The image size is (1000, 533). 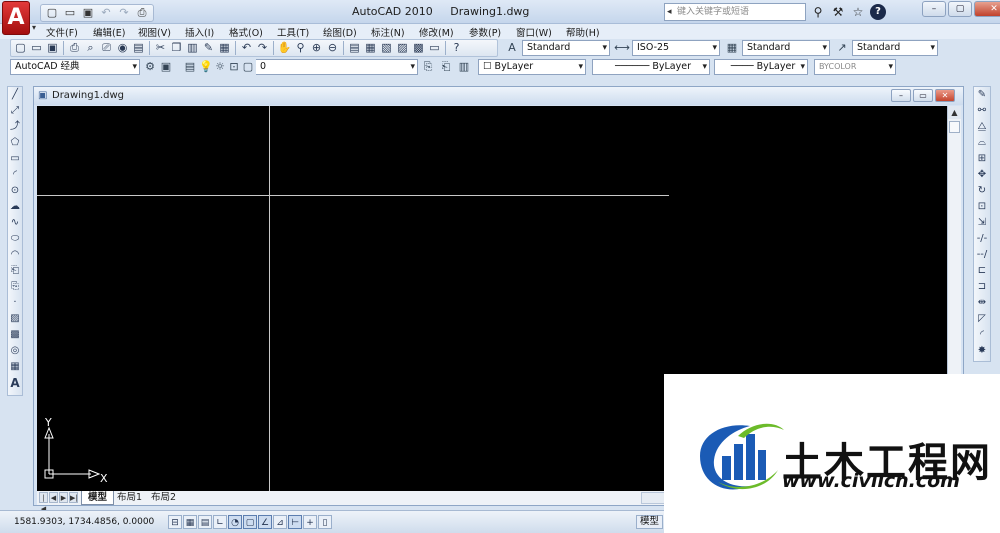 I want to click on menu-edit: 编辑(E), so click(x=109, y=32).